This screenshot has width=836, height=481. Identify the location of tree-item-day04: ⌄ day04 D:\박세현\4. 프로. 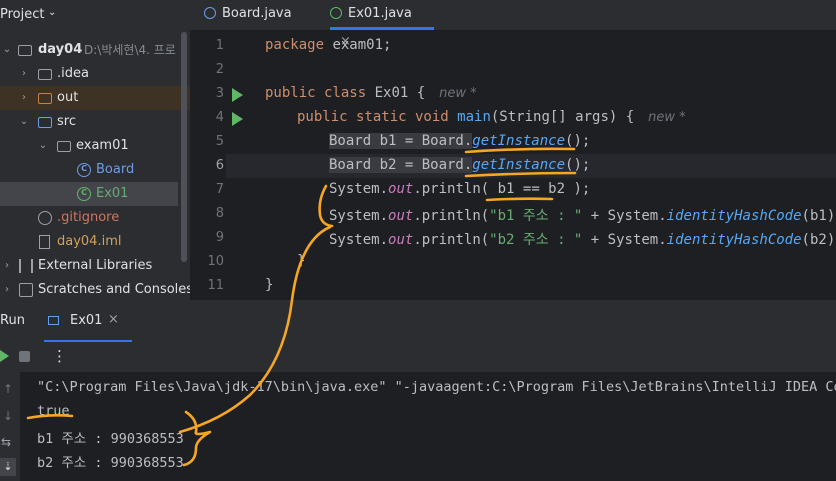
(95, 50).